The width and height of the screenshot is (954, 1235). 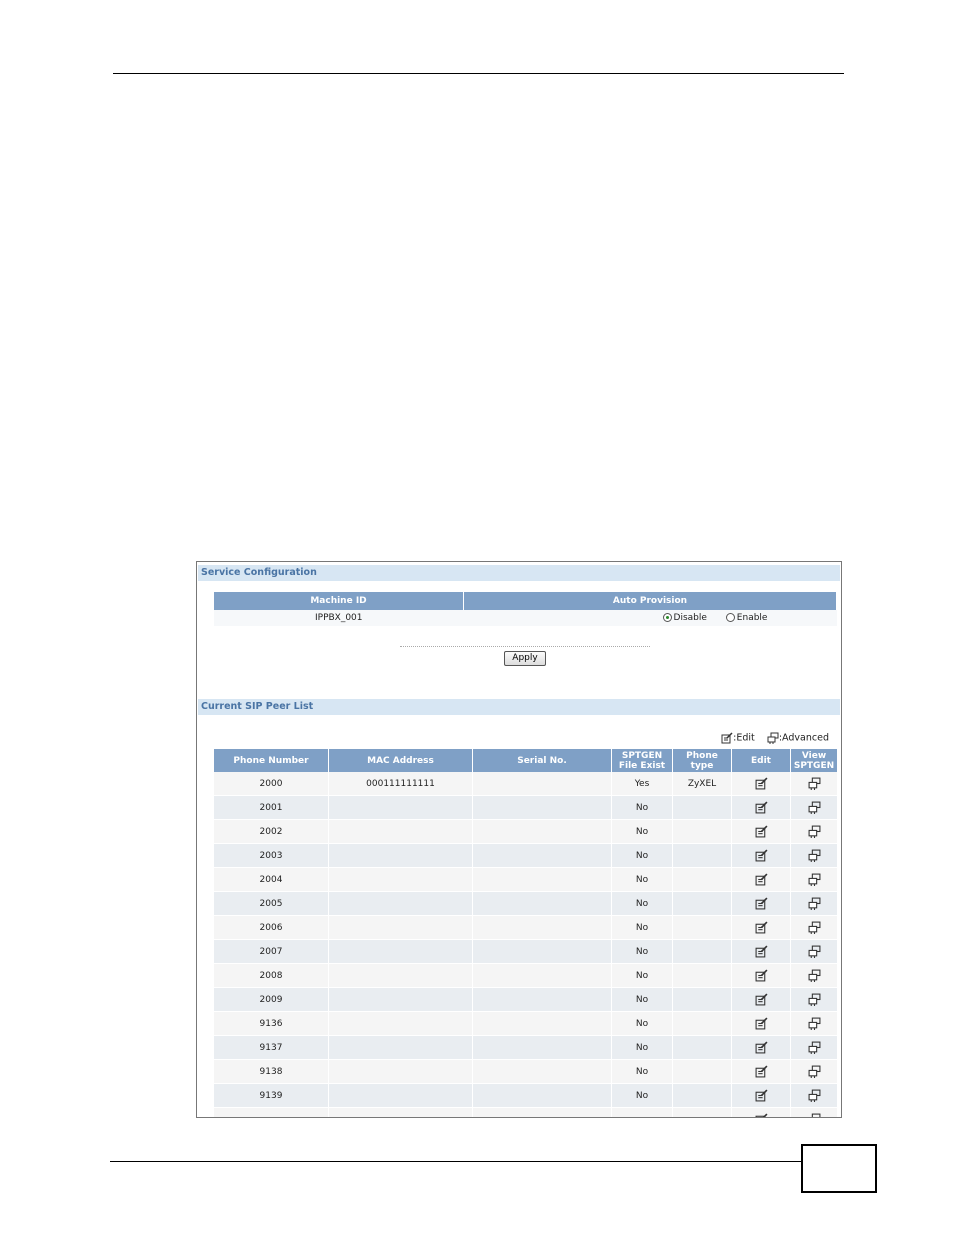 What do you see at coordinates (667, 617) in the screenshot?
I see `disable-radio` at bounding box center [667, 617].